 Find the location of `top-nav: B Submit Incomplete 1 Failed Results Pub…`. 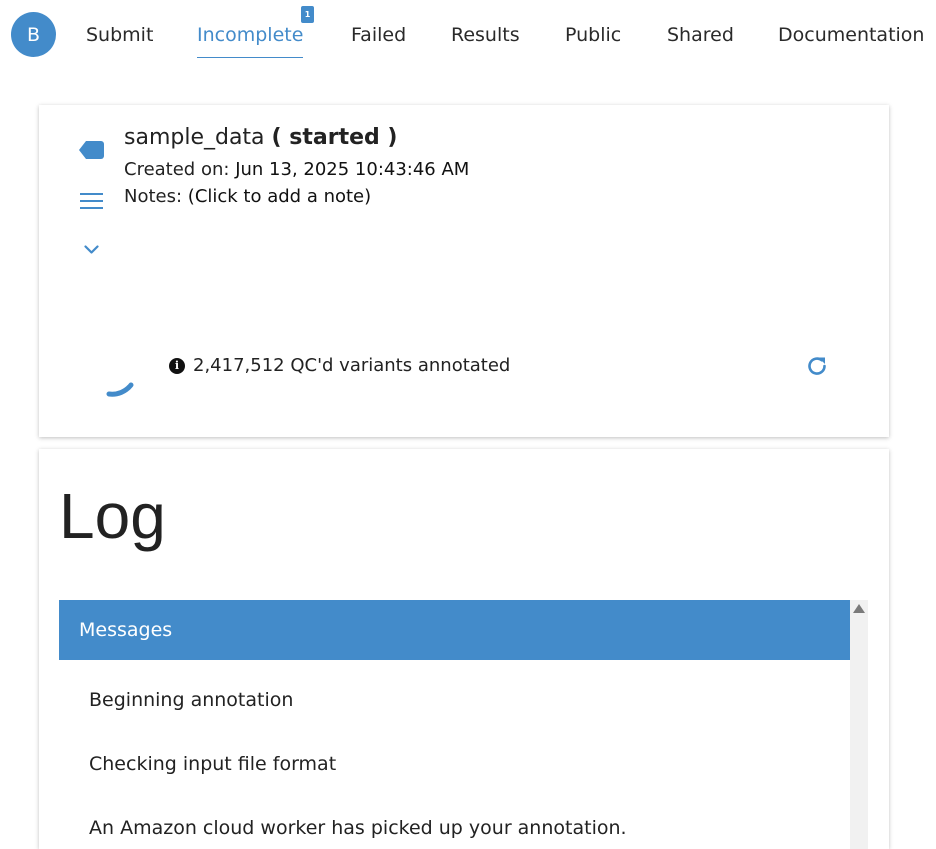

top-nav: B Submit Incomplete 1 Failed Results Pub… is located at coordinates (468, 35).